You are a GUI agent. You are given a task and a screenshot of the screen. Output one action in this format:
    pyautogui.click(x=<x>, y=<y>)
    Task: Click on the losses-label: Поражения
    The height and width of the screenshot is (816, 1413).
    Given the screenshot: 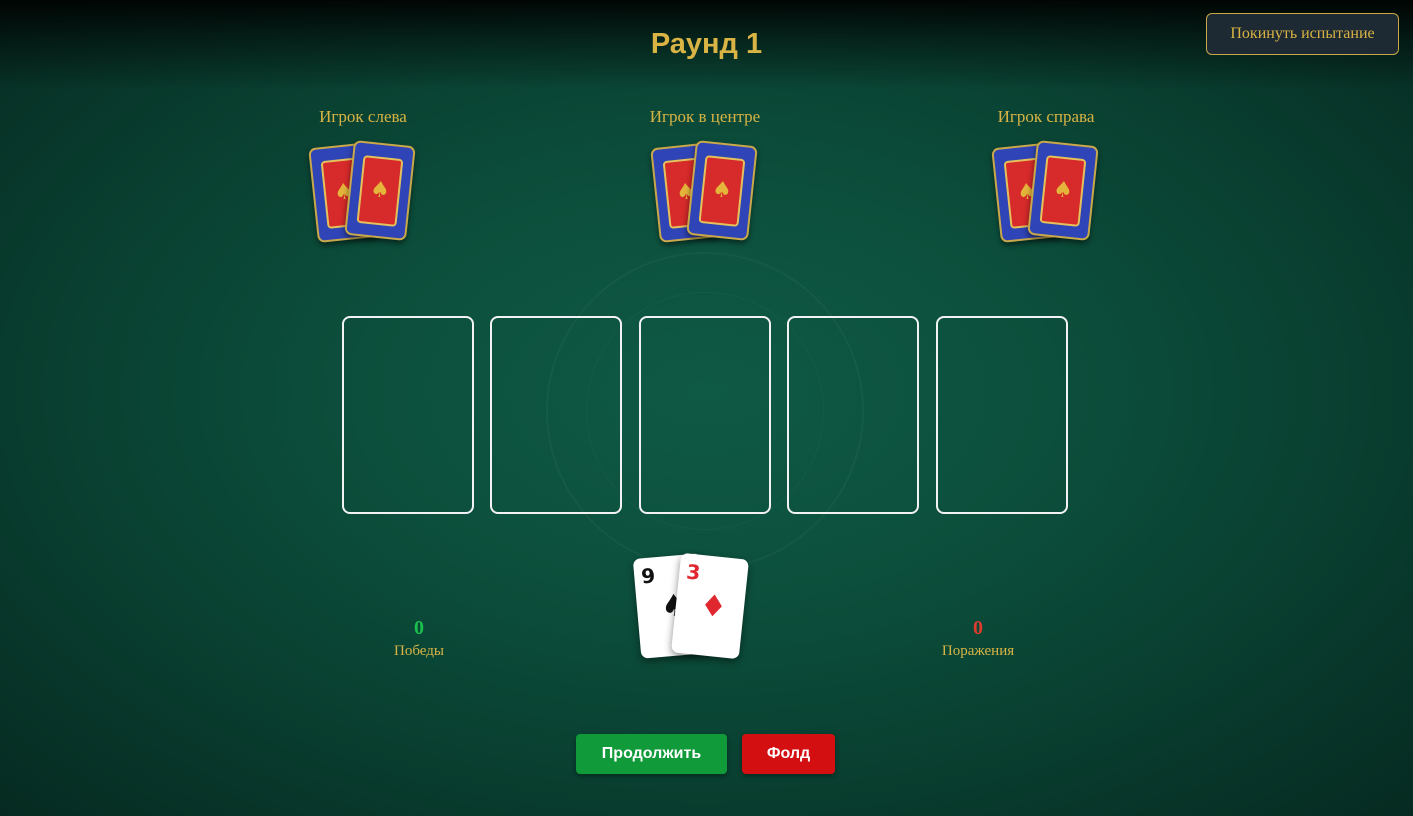 What is the action you would take?
    pyautogui.click(x=978, y=651)
    